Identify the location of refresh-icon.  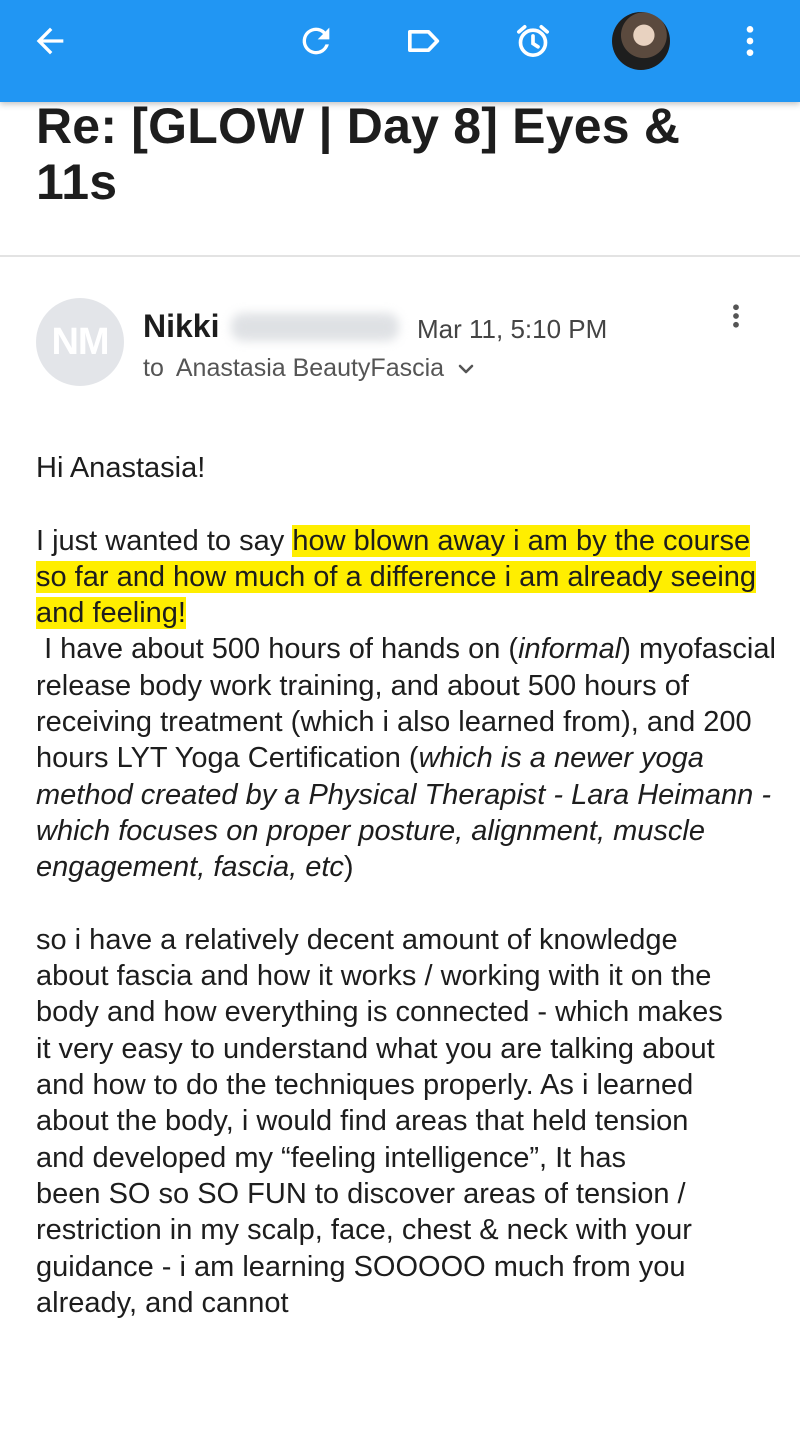
(316, 41).